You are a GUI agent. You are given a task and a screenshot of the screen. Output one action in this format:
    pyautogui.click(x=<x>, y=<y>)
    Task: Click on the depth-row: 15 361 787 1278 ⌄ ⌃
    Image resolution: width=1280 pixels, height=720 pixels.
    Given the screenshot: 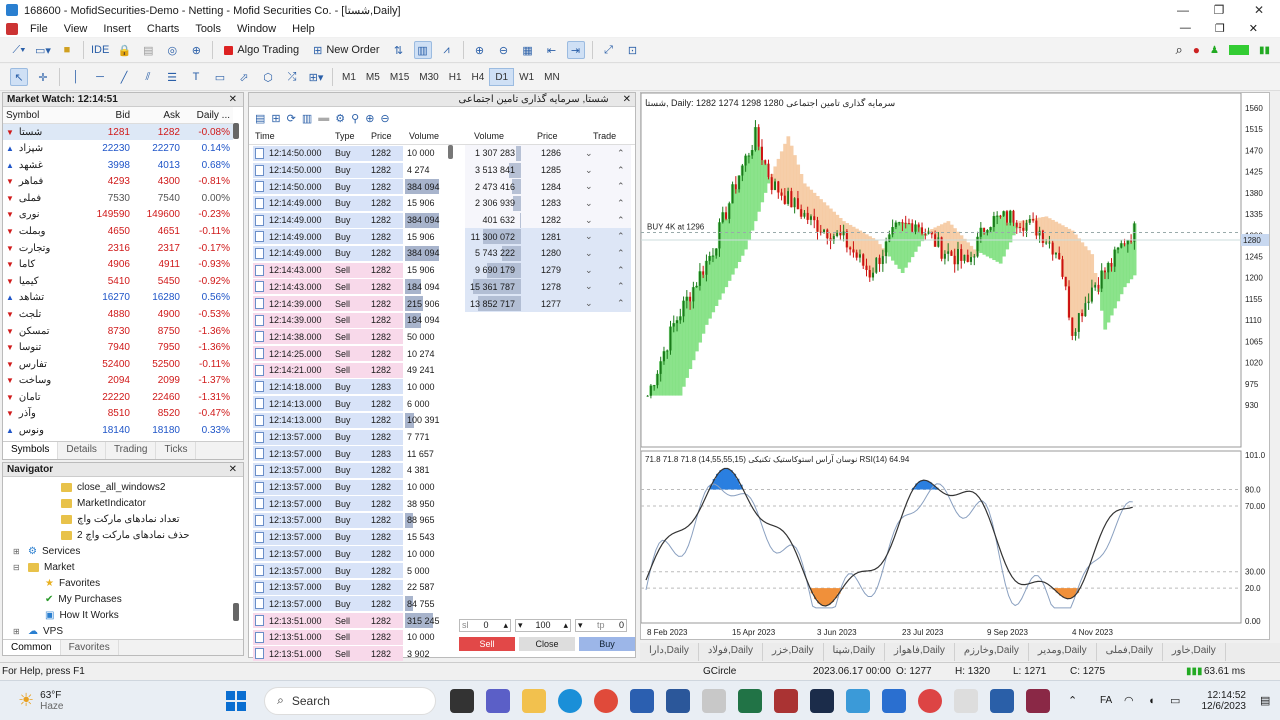 What is the action you would take?
    pyautogui.click(x=548, y=287)
    